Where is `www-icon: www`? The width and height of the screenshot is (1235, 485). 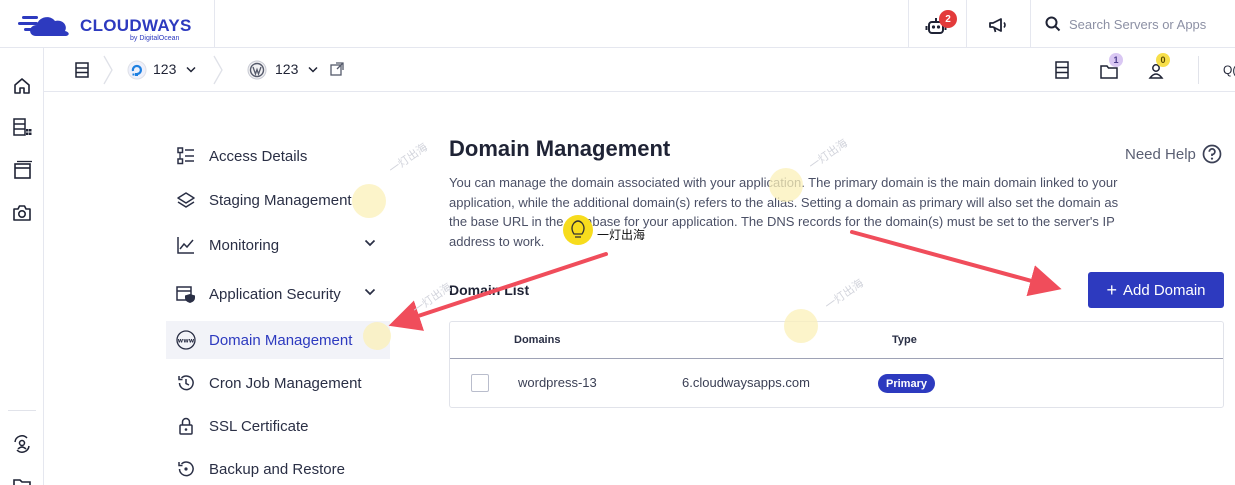 www-icon: www is located at coordinates (186, 340).